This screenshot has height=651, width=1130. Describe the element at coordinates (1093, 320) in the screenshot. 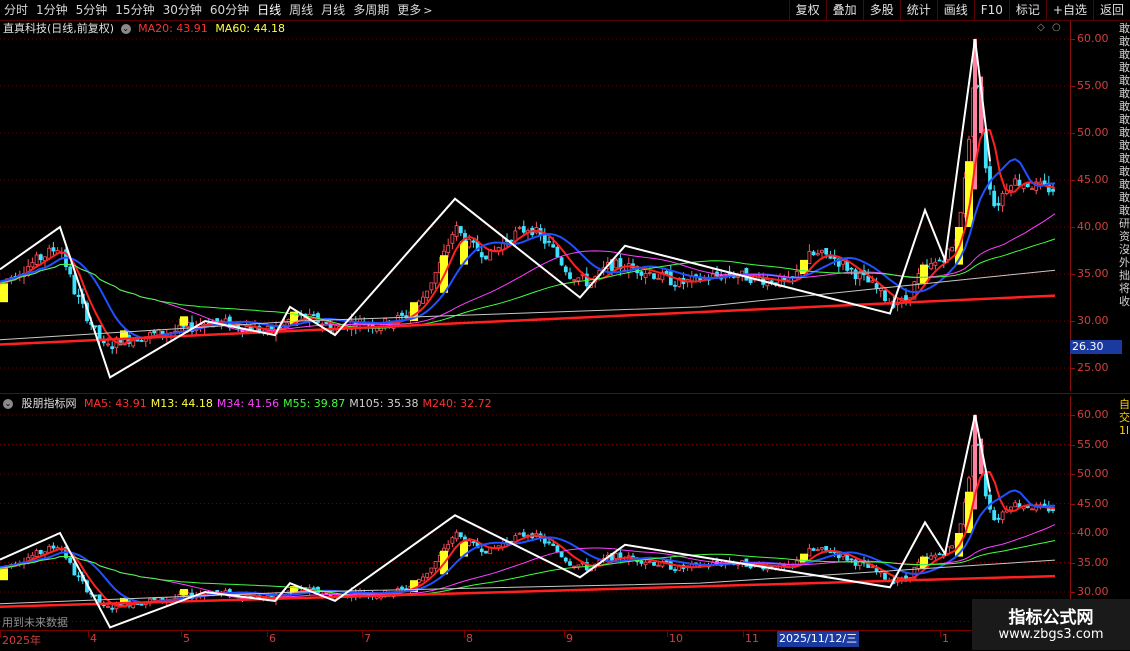

I see `axis-tick-label: 30.00` at that location.